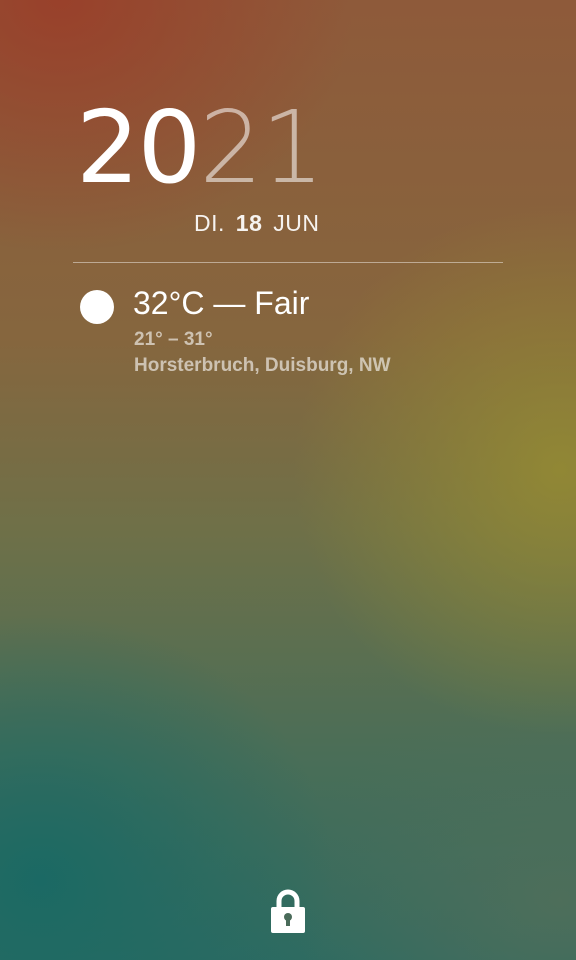 The image size is (576, 960). I want to click on date-day: 18, so click(249, 223).